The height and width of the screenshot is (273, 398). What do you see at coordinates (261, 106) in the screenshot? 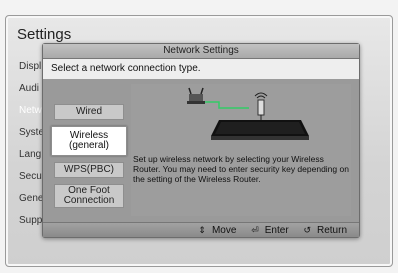
I see `wifi-adapter-icon` at bounding box center [261, 106].